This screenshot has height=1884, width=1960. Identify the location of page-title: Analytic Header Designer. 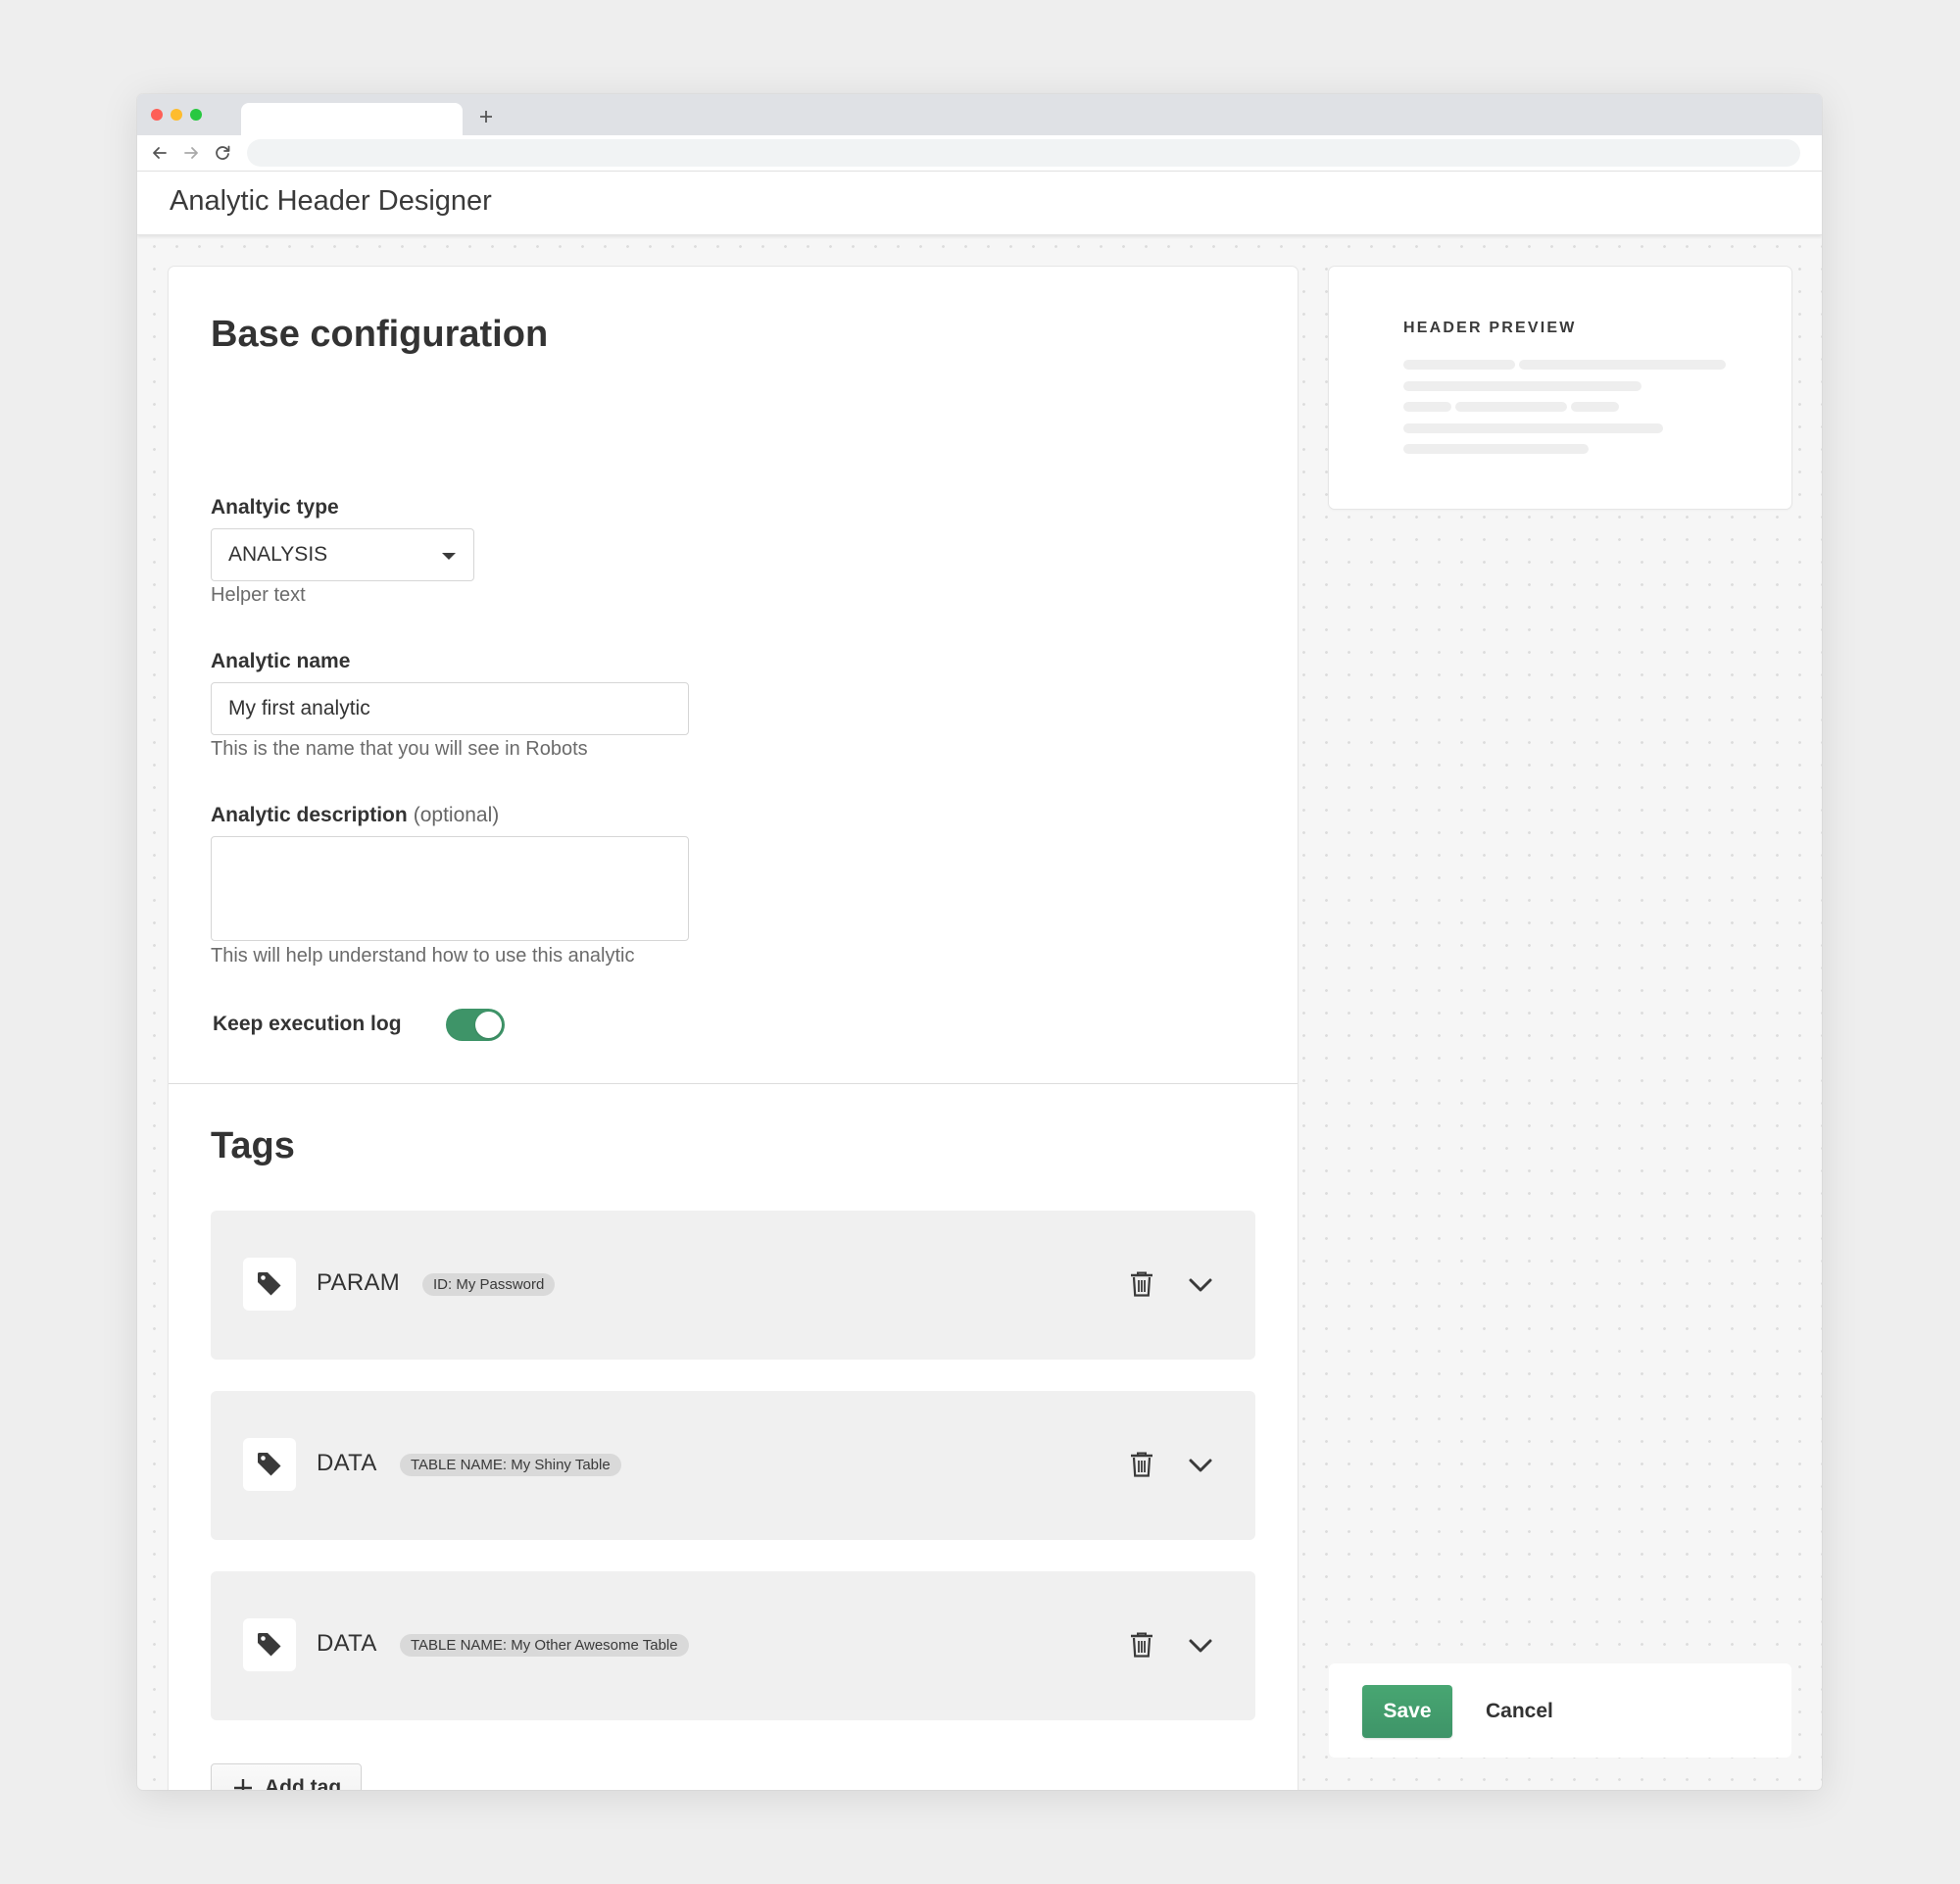
(331, 201).